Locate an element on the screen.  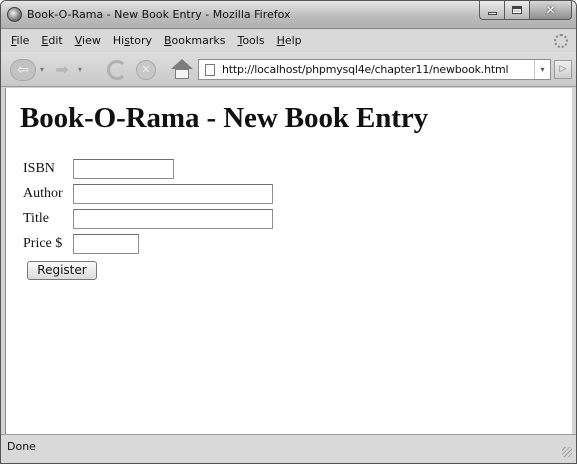
page-icon is located at coordinates (210, 69).